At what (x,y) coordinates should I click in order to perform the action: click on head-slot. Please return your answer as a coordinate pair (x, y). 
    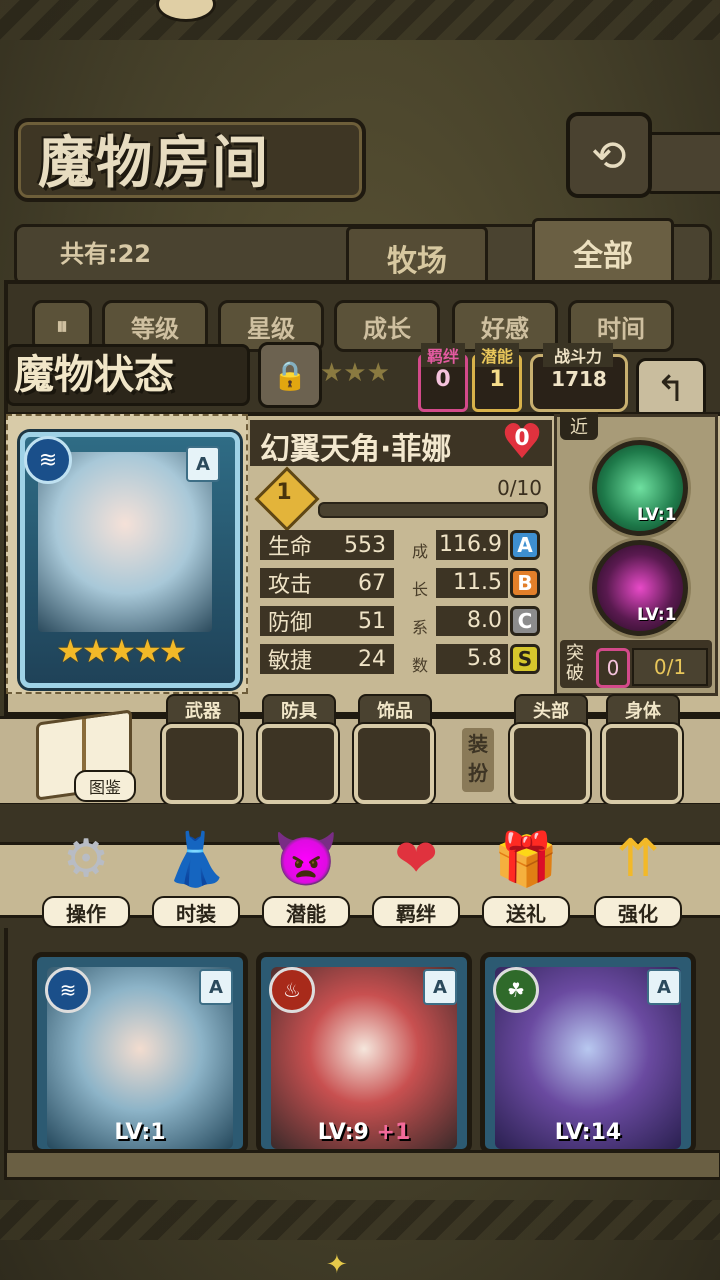
    Looking at the image, I should click on (550, 764).